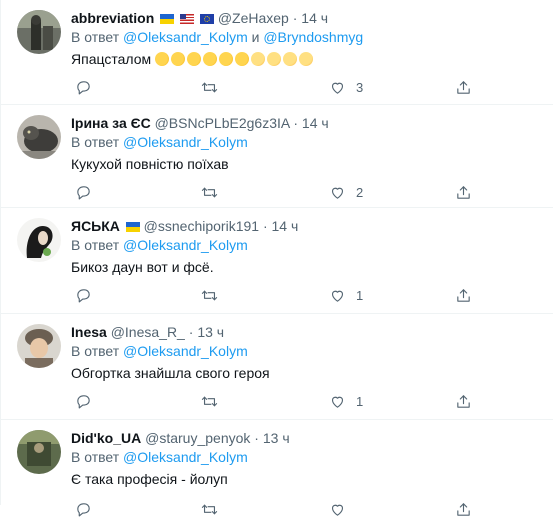  Describe the element at coordinates (201, 226) in the screenshot. I see `user-handle: @ssnechiporik191` at that location.